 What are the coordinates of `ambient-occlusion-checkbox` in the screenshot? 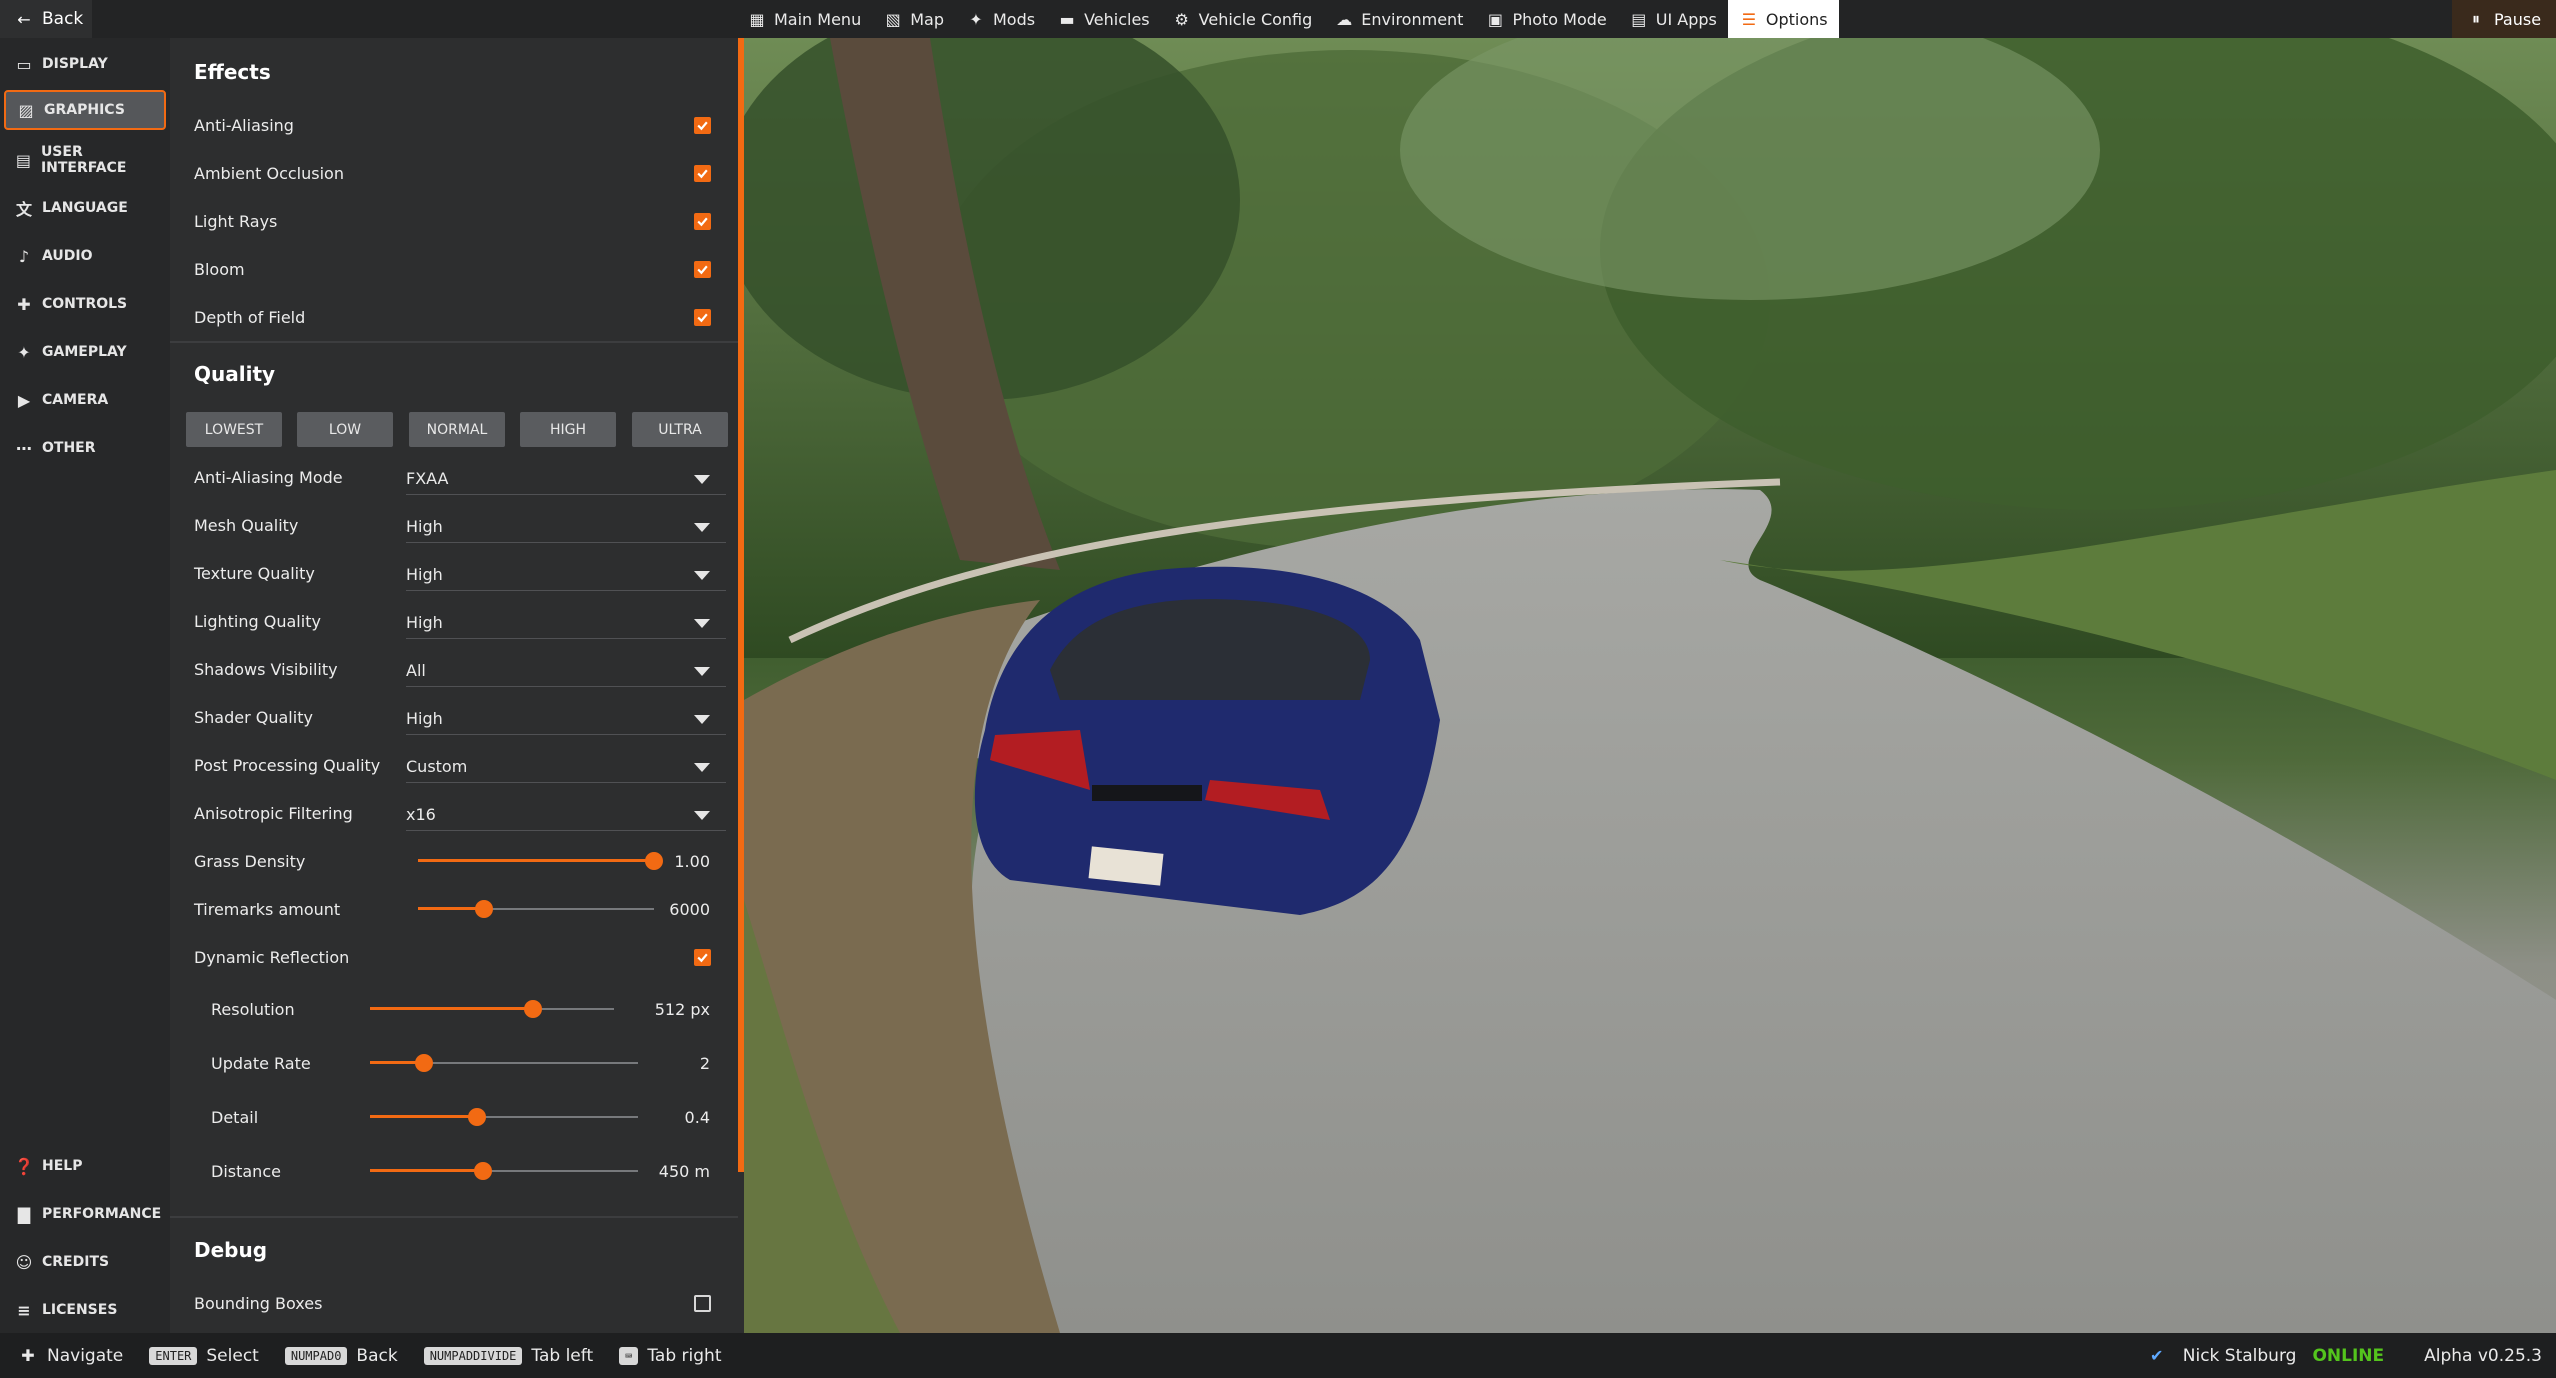 It's located at (702, 173).